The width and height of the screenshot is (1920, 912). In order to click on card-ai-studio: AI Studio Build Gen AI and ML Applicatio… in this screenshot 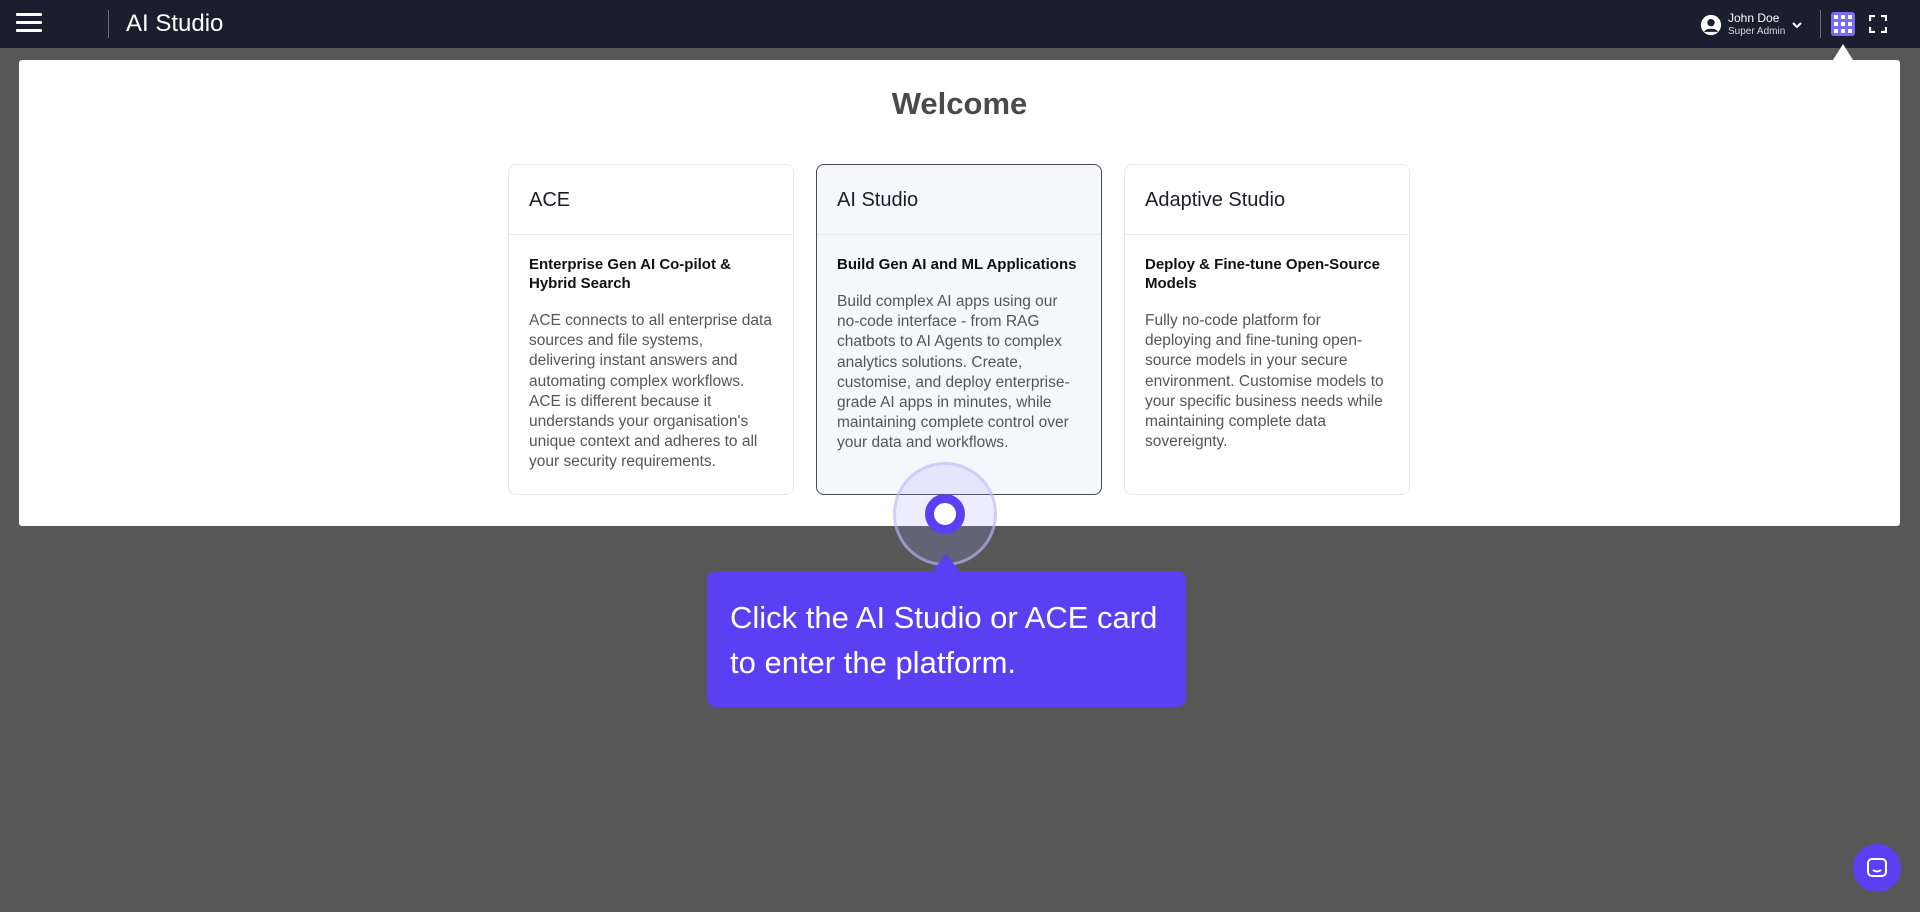, I will do `click(959, 329)`.